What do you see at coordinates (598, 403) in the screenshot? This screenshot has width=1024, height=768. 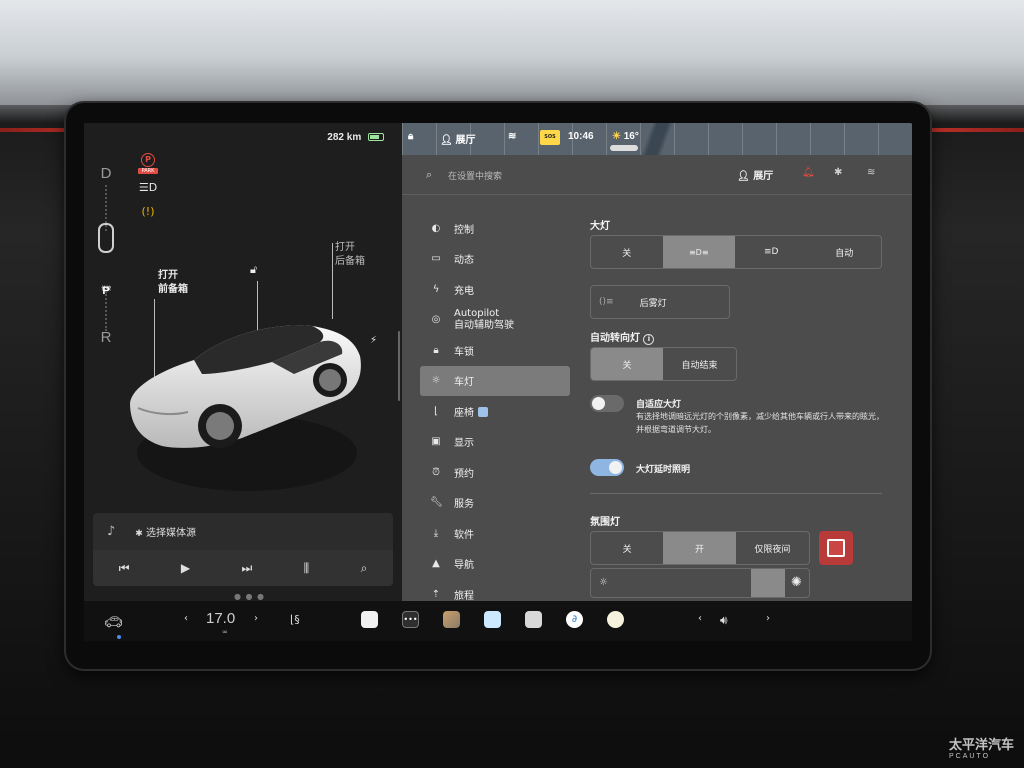 I see `toggle-knob` at bounding box center [598, 403].